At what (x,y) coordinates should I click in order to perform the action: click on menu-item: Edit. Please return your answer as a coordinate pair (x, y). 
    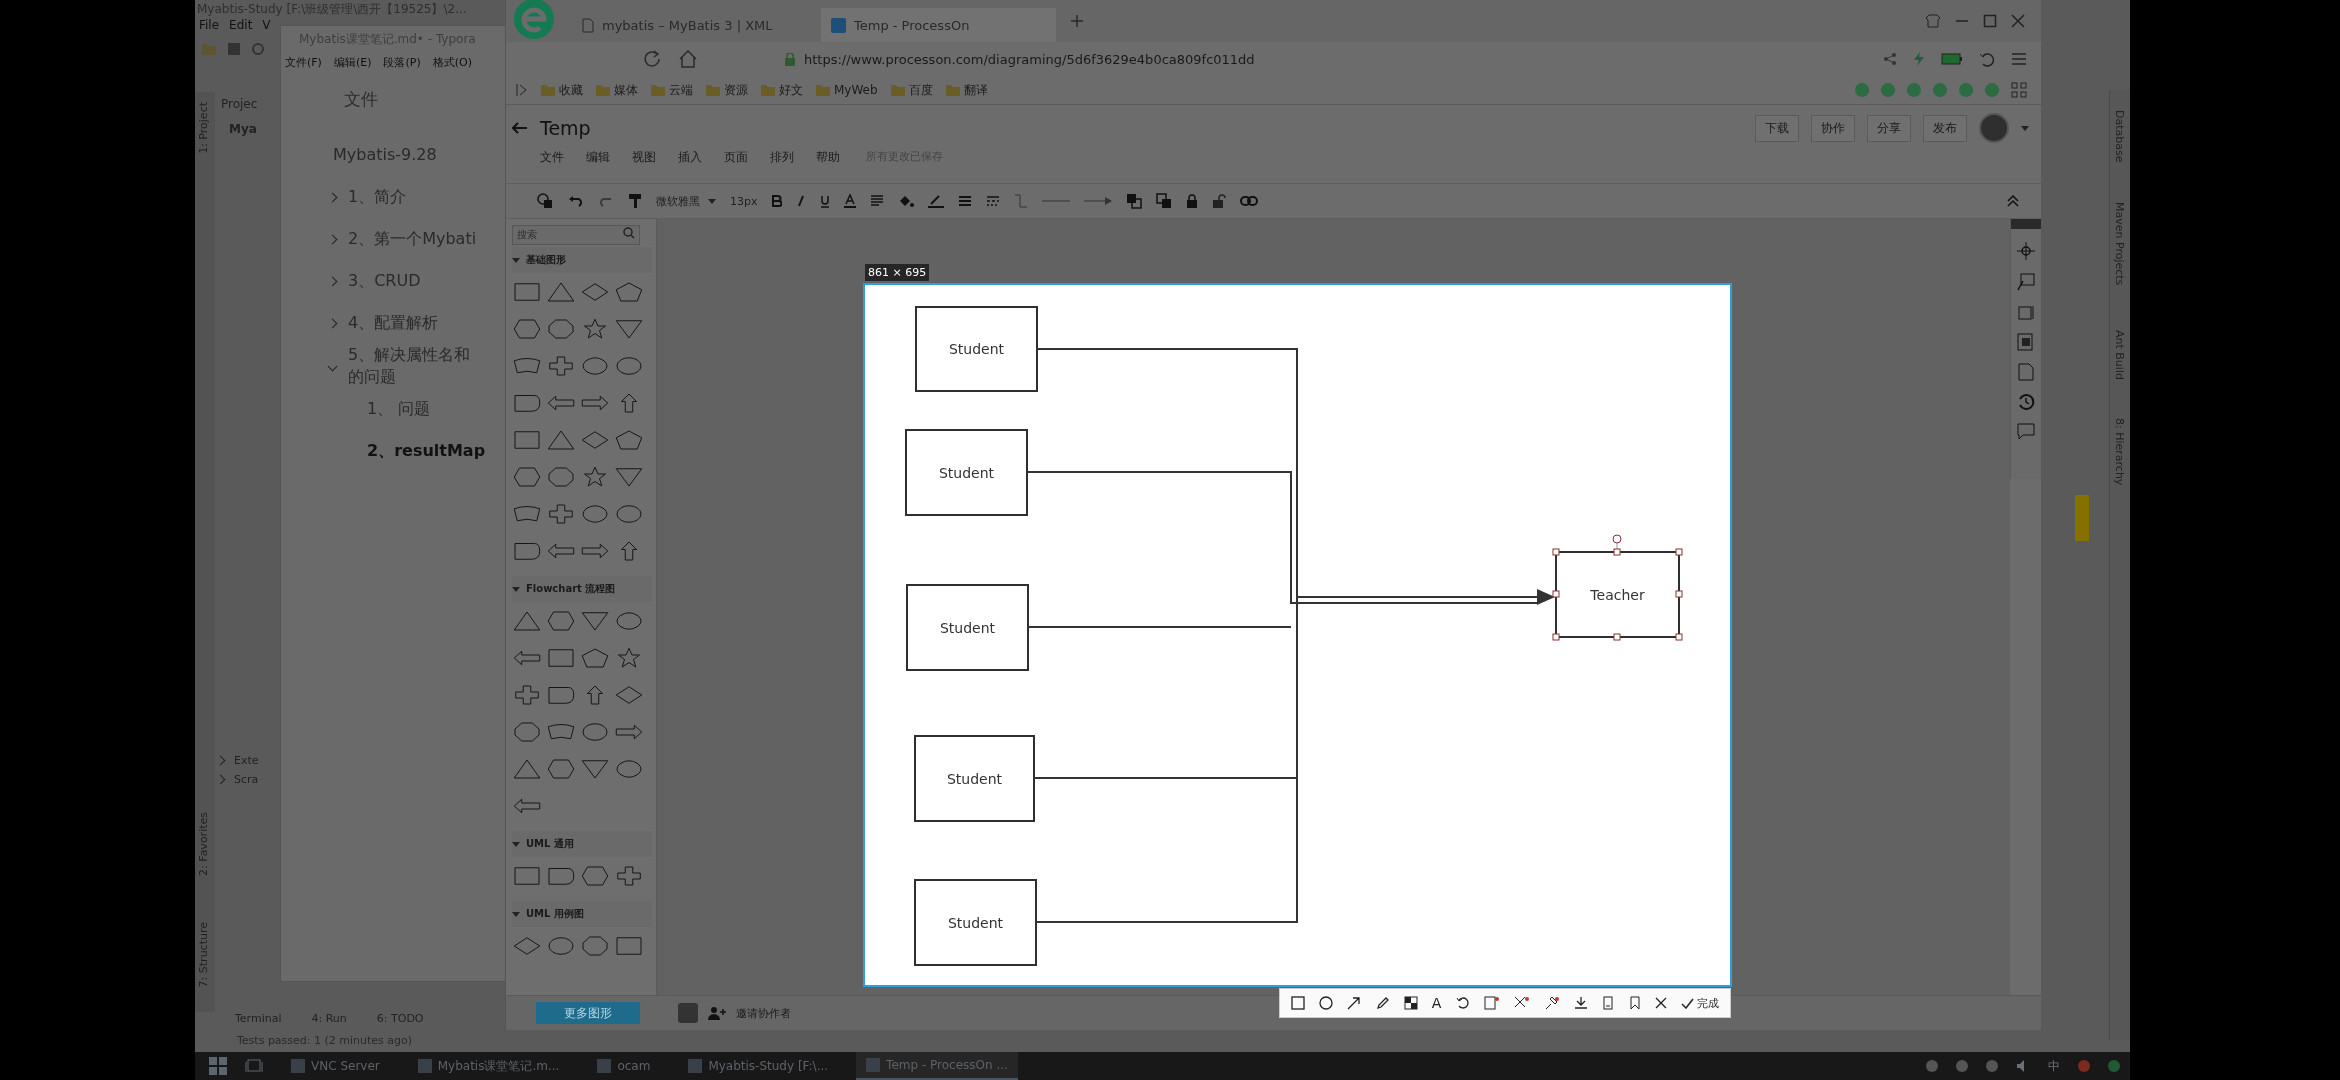
    Looking at the image, I should click on (241, 26).